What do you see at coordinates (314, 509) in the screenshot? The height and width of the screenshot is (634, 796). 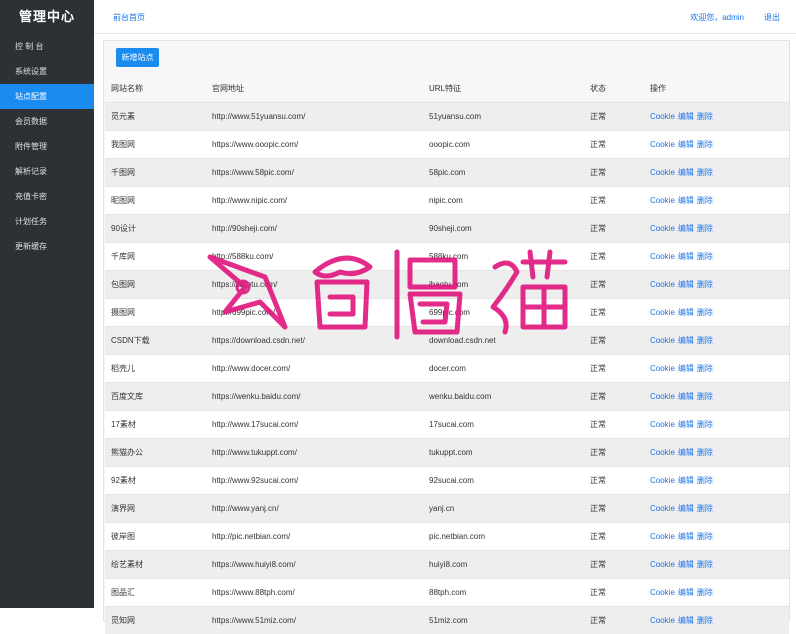 I see `site-url-cell: http://www.yanj.cn/` at bounding box center [314, 509].